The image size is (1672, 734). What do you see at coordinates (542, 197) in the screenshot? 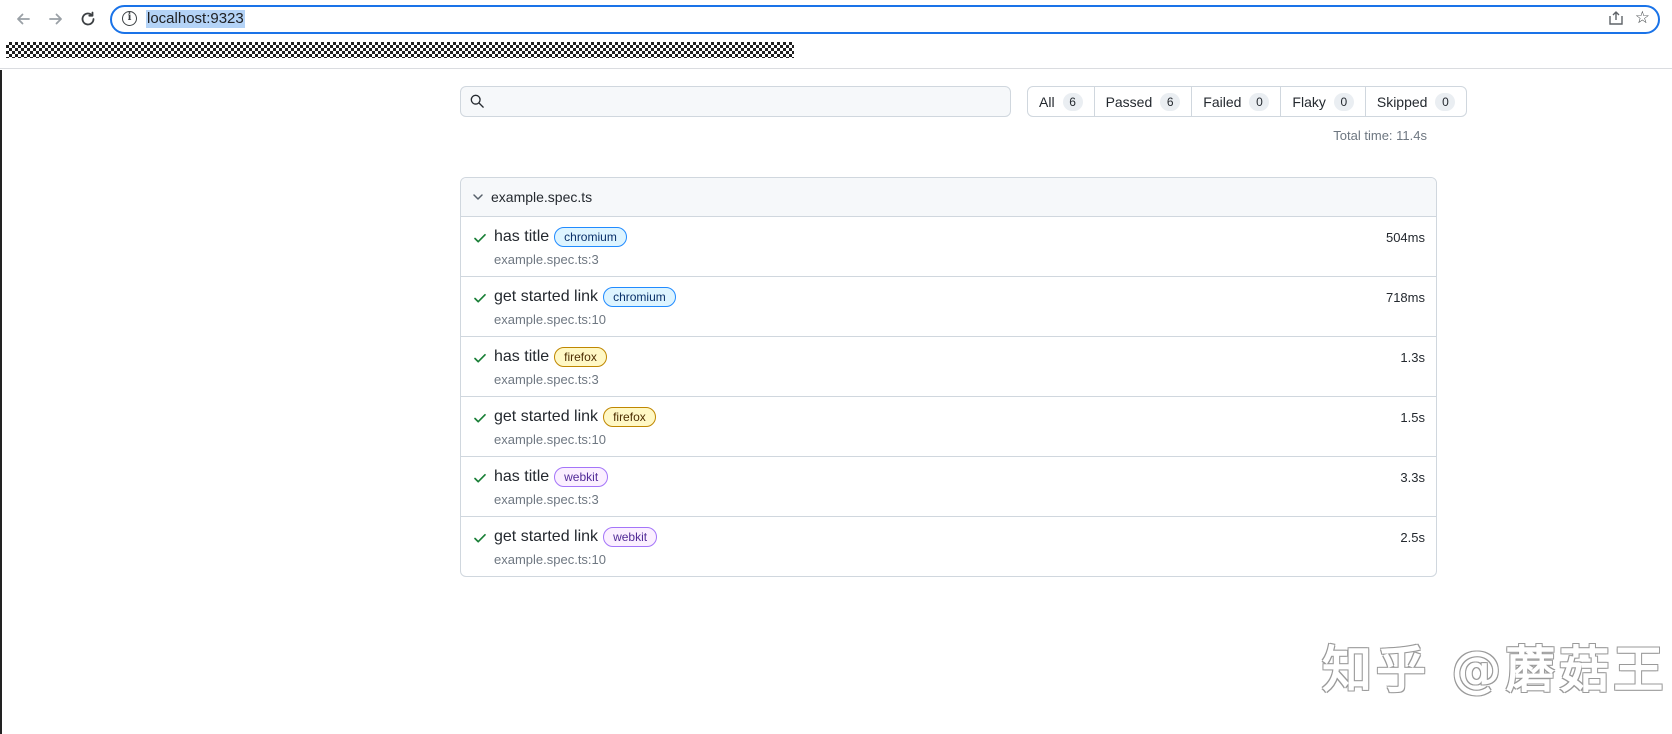
I see `test-file-title: example.spec.ts` at bounding box center [542, 197].